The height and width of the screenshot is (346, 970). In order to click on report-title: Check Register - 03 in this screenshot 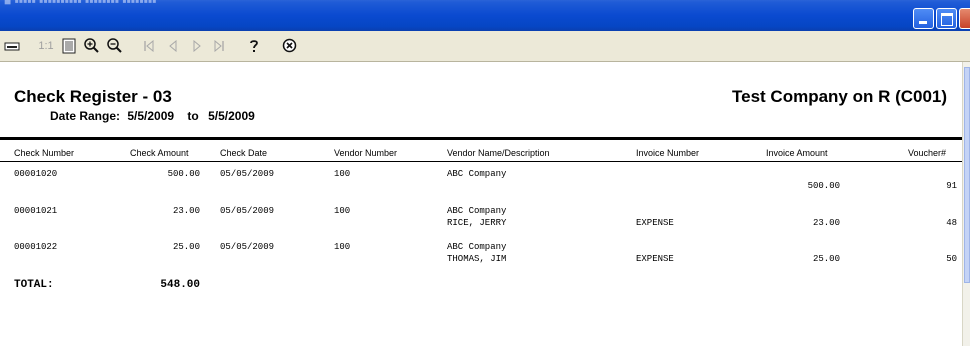, I will do `click(93, 96)`.